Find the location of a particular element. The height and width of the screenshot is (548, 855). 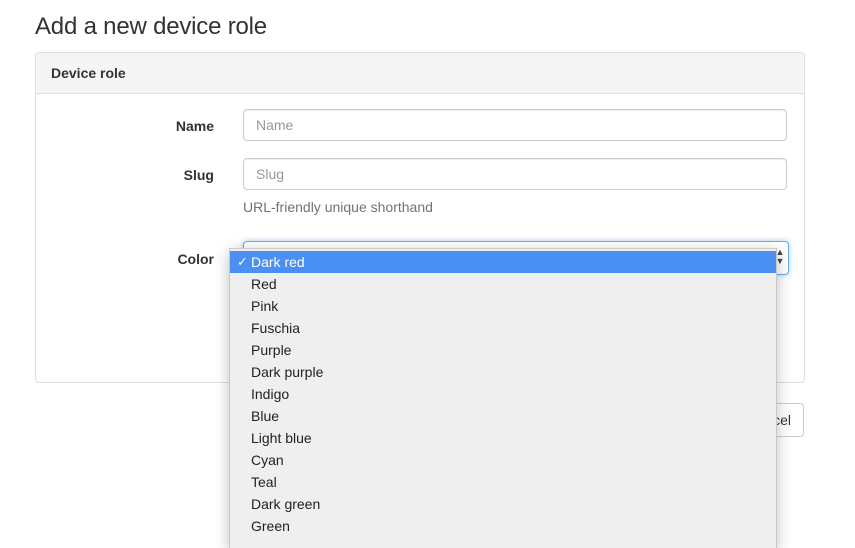

color-option-dark-purple: Dark purple is located at coordinates (503, 372).